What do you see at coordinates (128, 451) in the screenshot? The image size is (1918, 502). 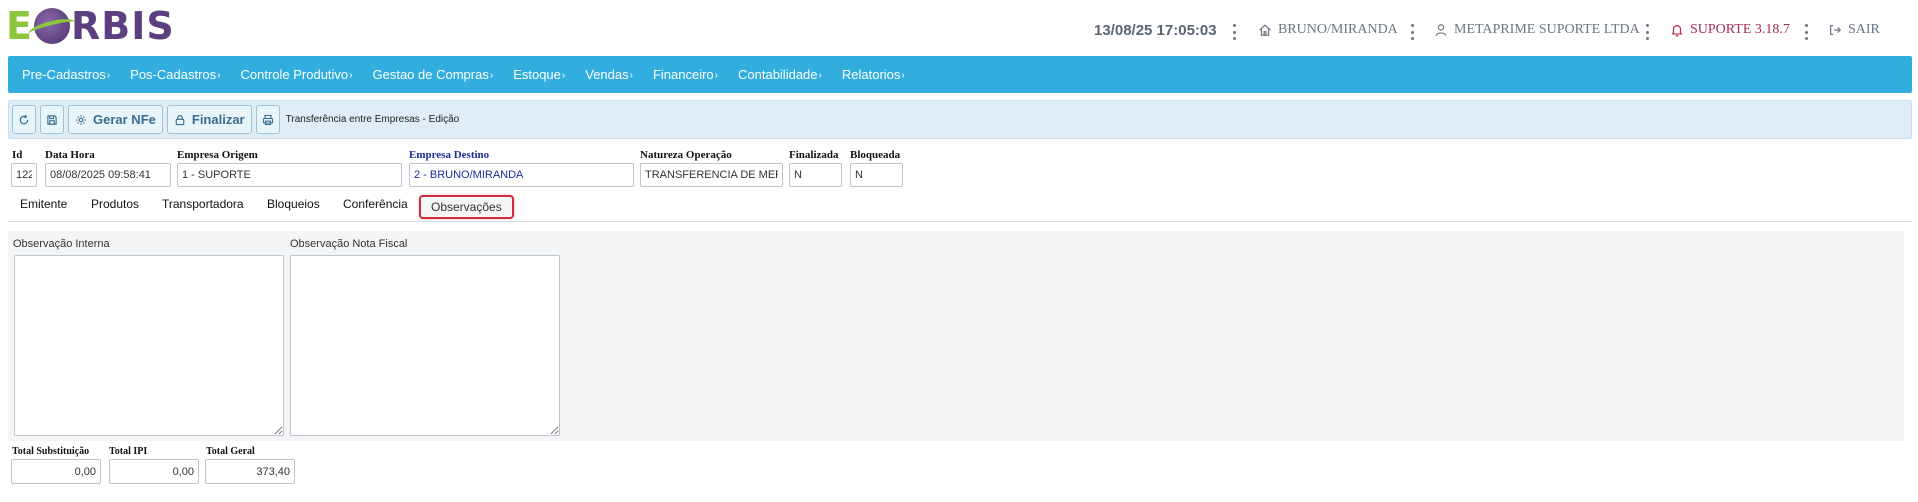 I see `total-ipi-label: Total IPI` at bounding box center [128, 451].